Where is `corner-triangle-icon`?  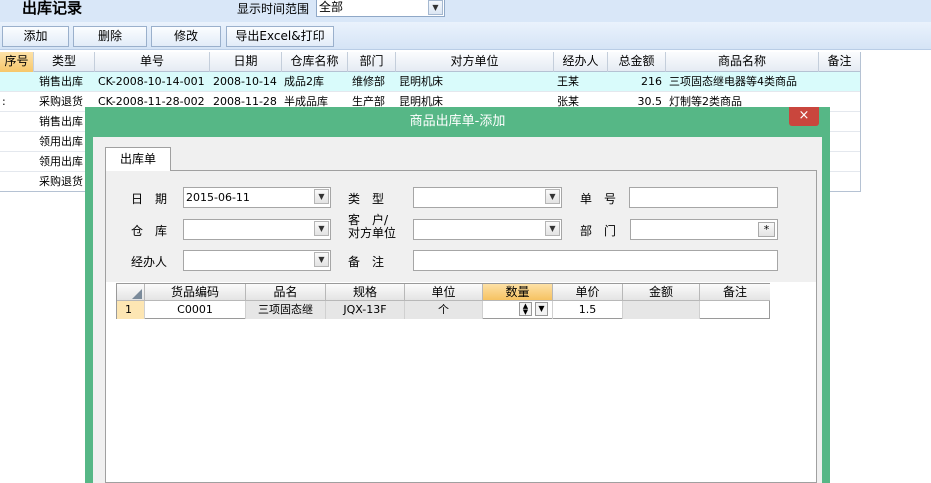
corner-triangle-icon is located at coordinates (137, 294).